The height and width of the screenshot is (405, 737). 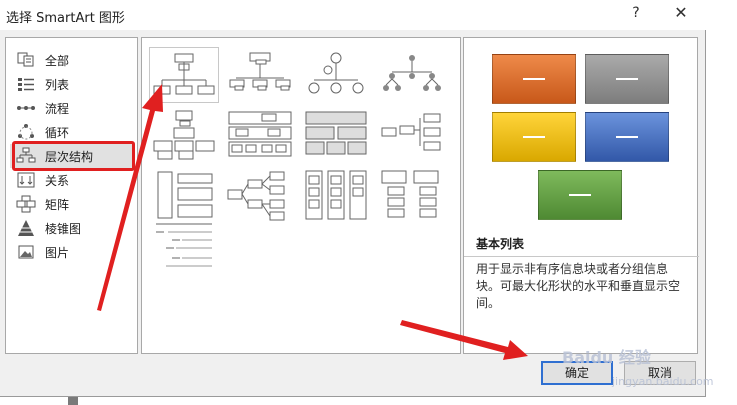 I want to click on preview-title: 基本列表, so click(x=500, y=244).